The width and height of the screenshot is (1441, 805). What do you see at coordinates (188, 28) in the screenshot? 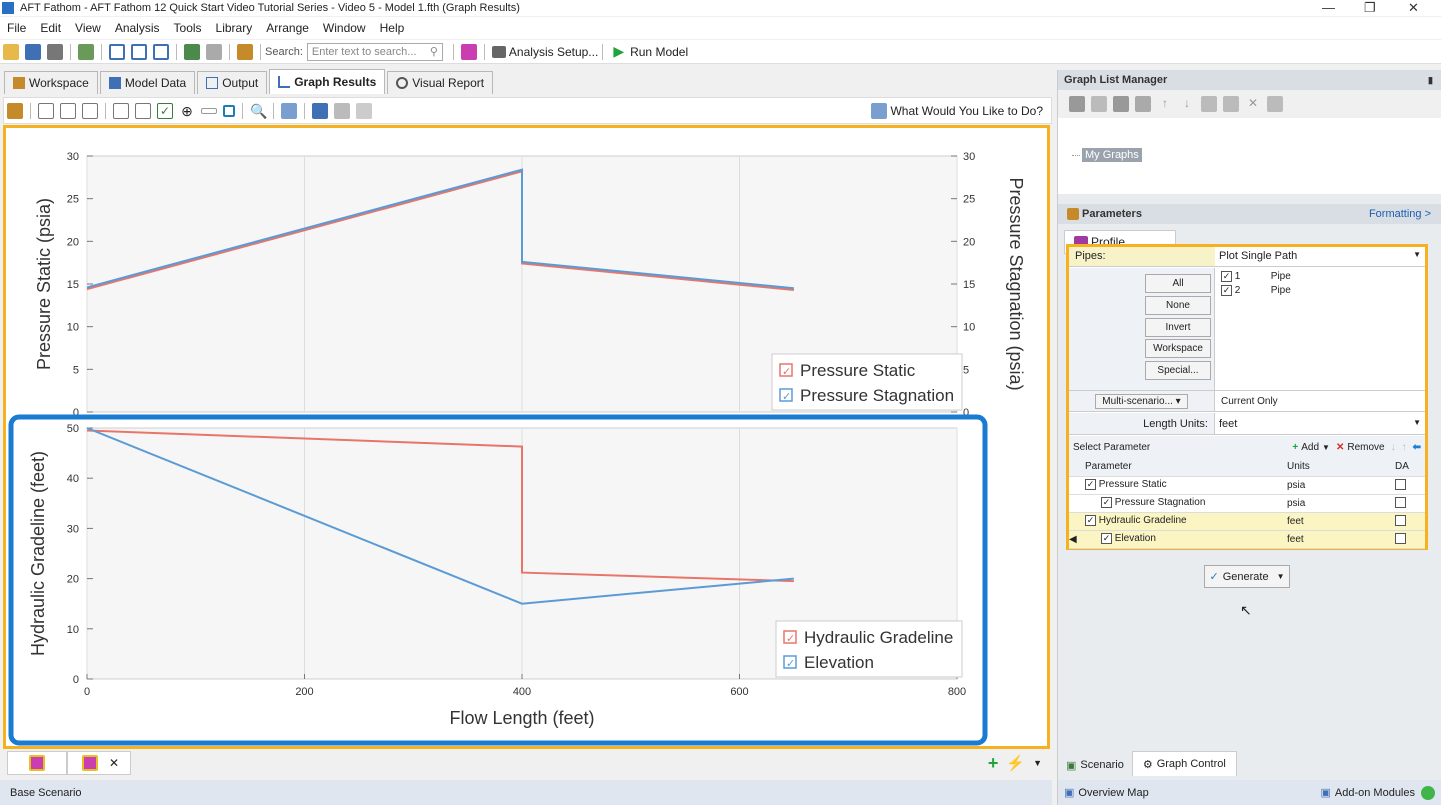
I see `menu-tools: Tools` at bounding box center [188, 28].